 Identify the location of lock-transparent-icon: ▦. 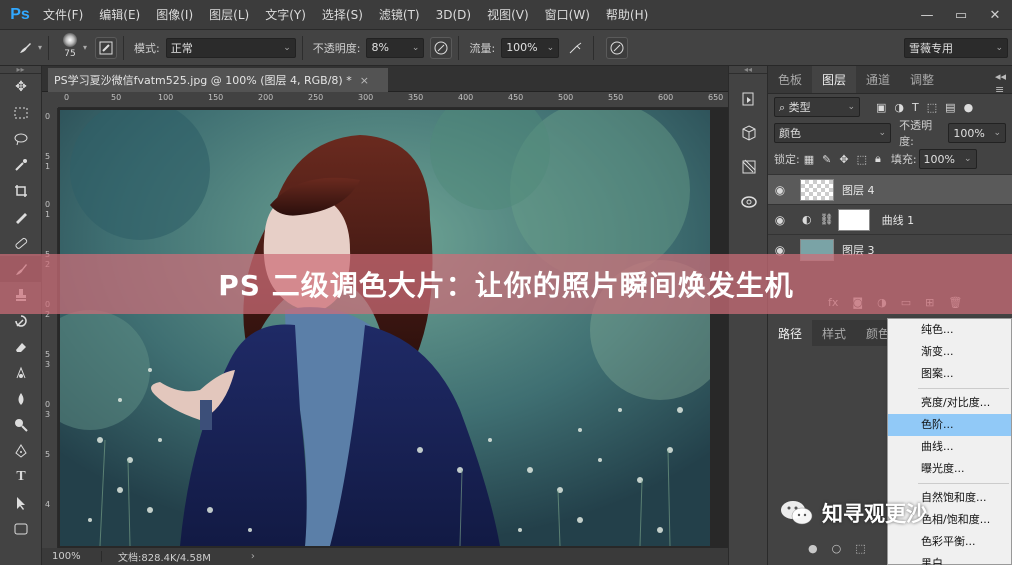
(809, 159).